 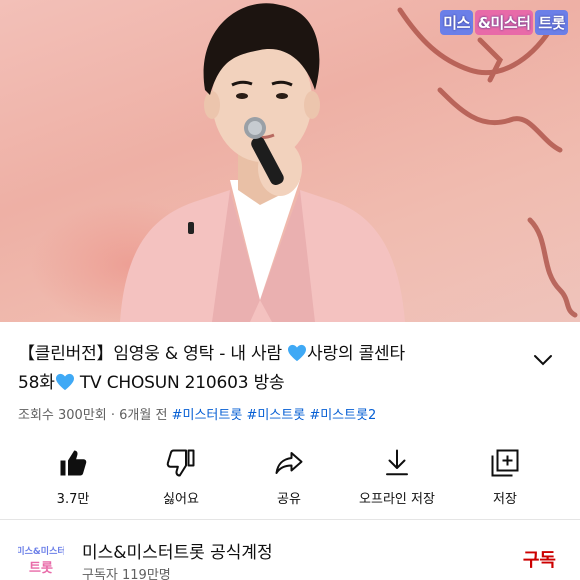 I want to click on hashtag-link: #미스트롯2, so click(x=342, y=415).